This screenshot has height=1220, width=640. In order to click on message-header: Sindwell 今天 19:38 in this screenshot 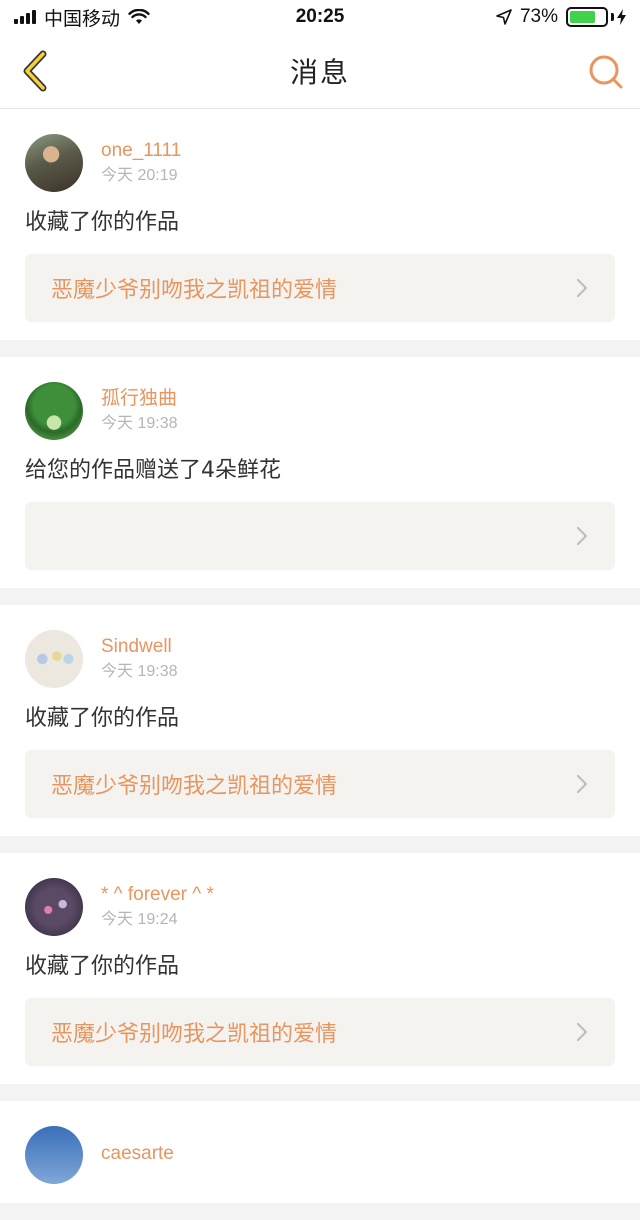, I will do `click(320, 659)`.